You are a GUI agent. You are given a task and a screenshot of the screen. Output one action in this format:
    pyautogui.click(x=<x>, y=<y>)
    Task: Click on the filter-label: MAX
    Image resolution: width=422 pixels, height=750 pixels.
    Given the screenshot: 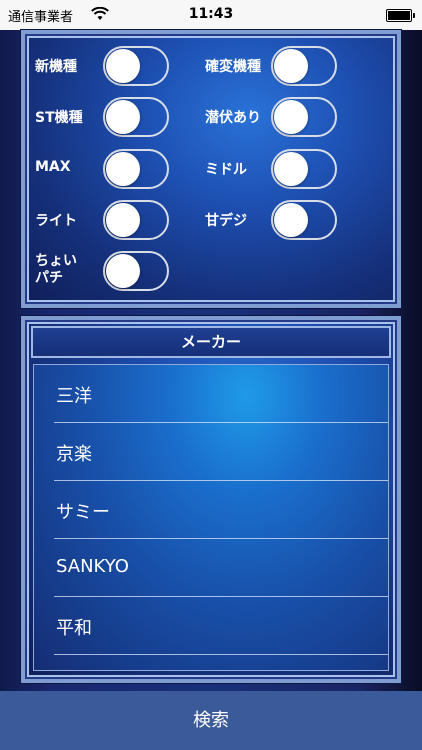 What is the action you would take?
    pyautogui.click(x=53, y=167)
    